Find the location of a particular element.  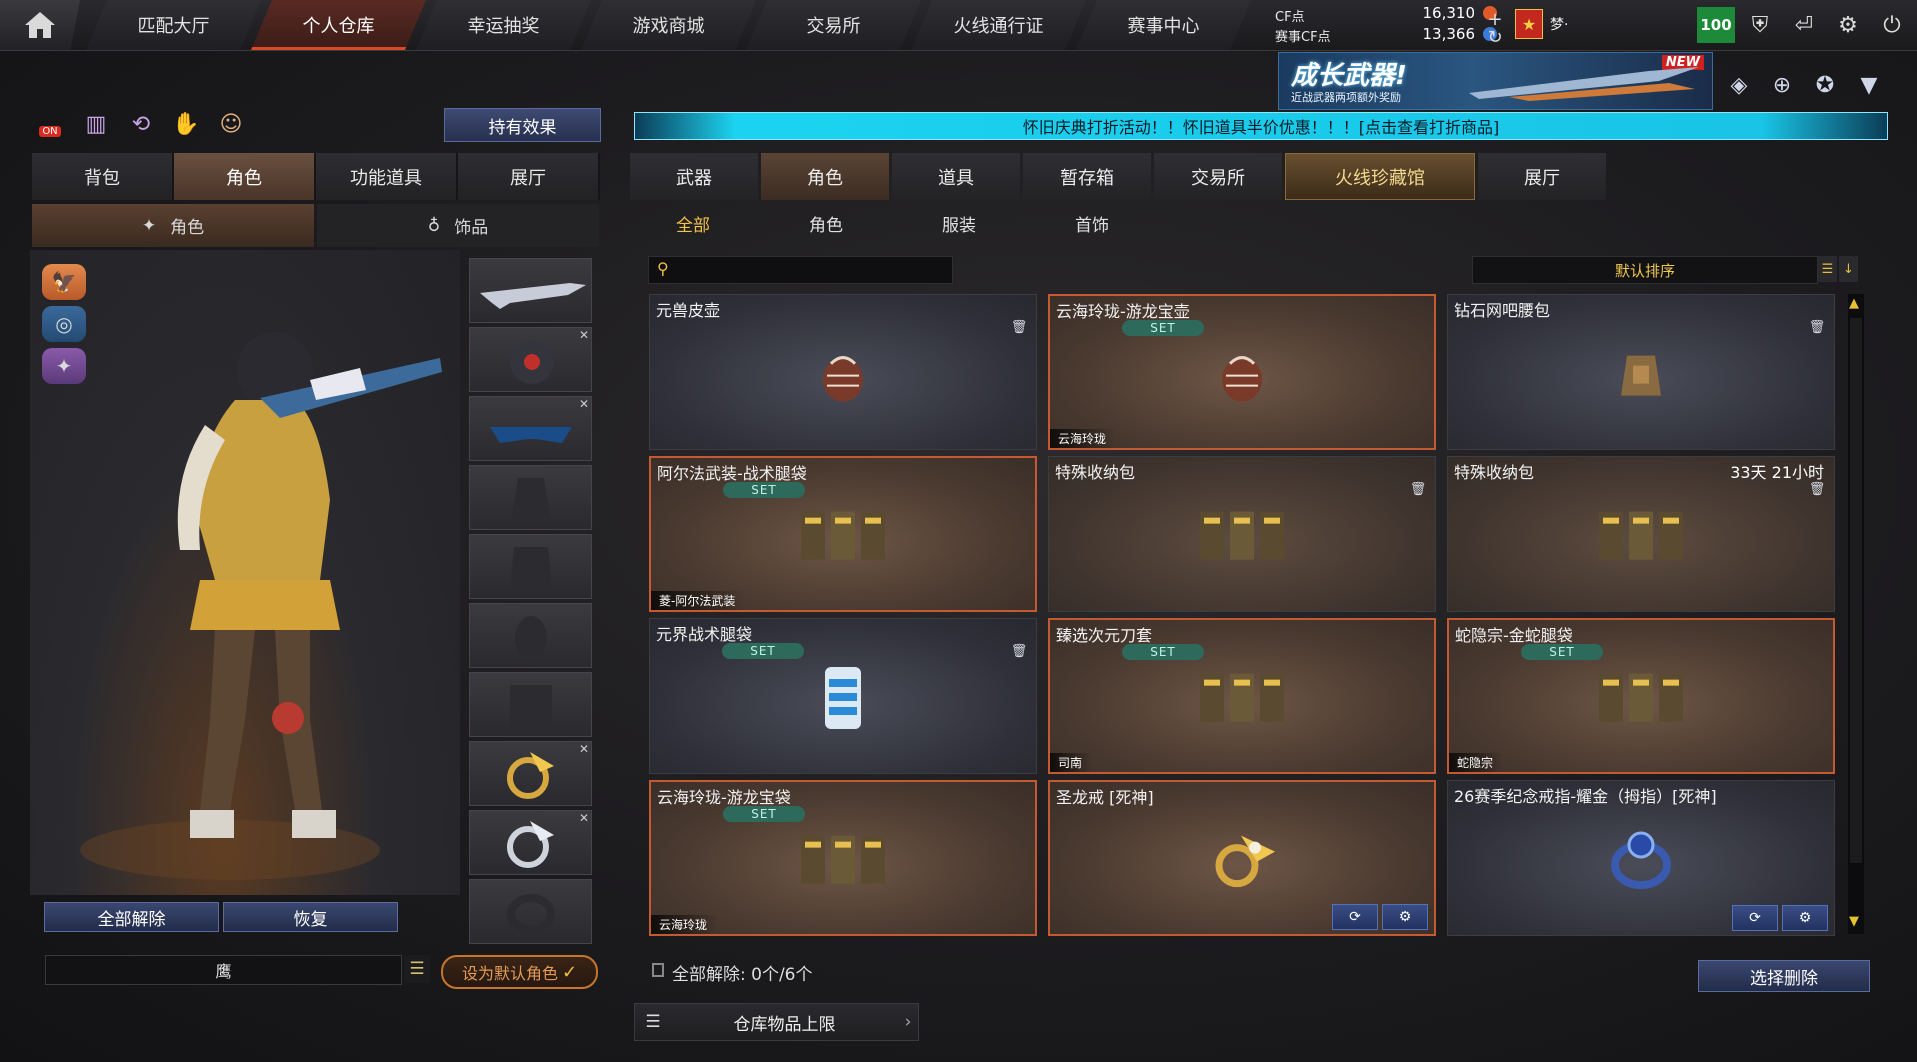

item-card: 26赛季纪念戒指-耀金（拇指）[死神] ⟳ ⚙ is located at coordinates (1641, 858).